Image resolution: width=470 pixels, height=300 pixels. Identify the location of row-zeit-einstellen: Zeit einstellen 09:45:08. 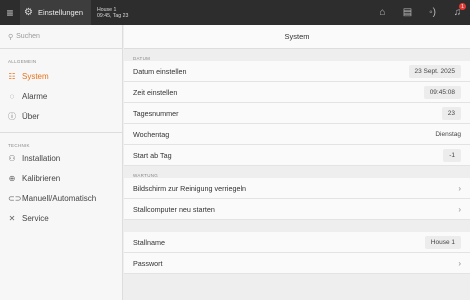
(297, 92).